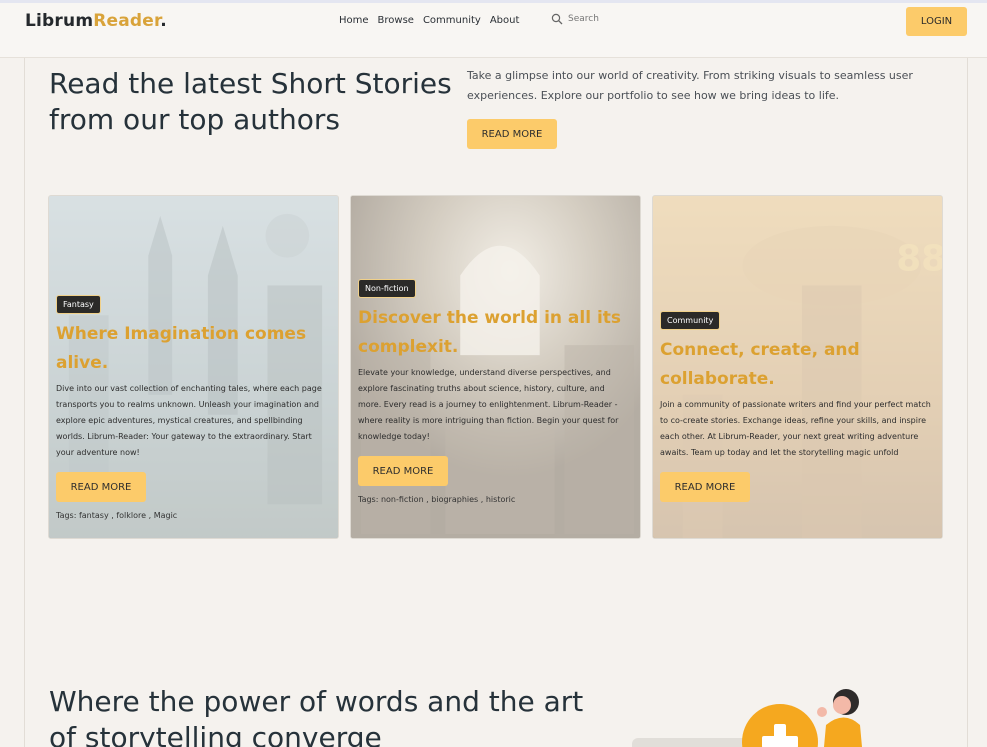  What do you see at coordinates (936, 21) in the screenshot?
I see `login-button: LOGIN` at bounding box center [936, 21].